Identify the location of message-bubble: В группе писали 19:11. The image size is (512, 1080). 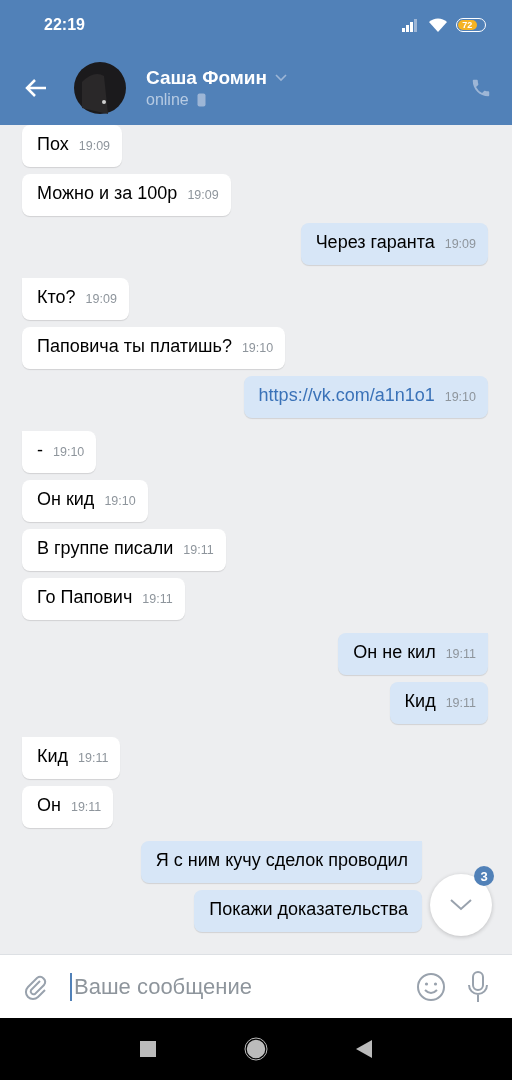
(124, 550).